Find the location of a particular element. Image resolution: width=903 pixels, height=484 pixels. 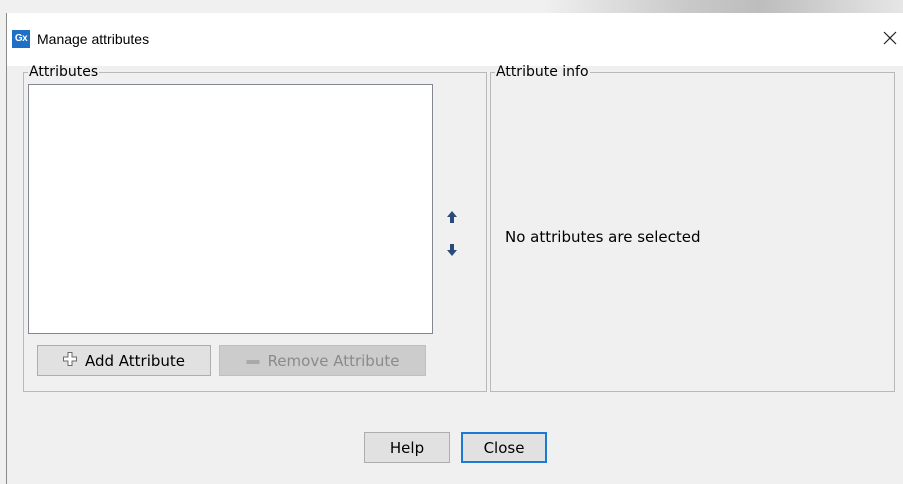

close-button: Close is located at coordinates (504, 447).